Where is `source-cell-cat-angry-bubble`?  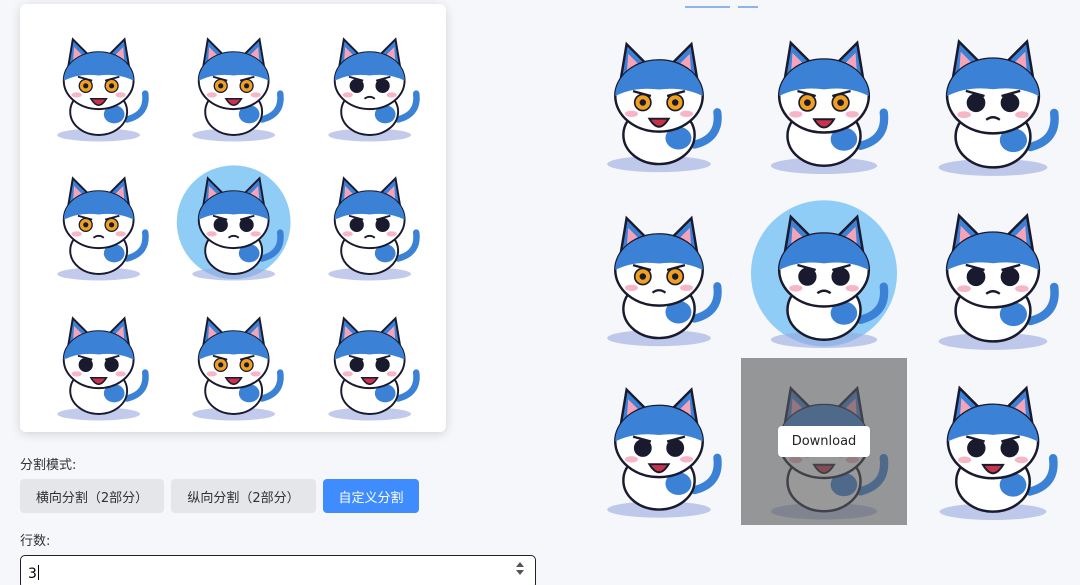 source-cell-cat-angry-bubble is located at coordinates (233, 219).